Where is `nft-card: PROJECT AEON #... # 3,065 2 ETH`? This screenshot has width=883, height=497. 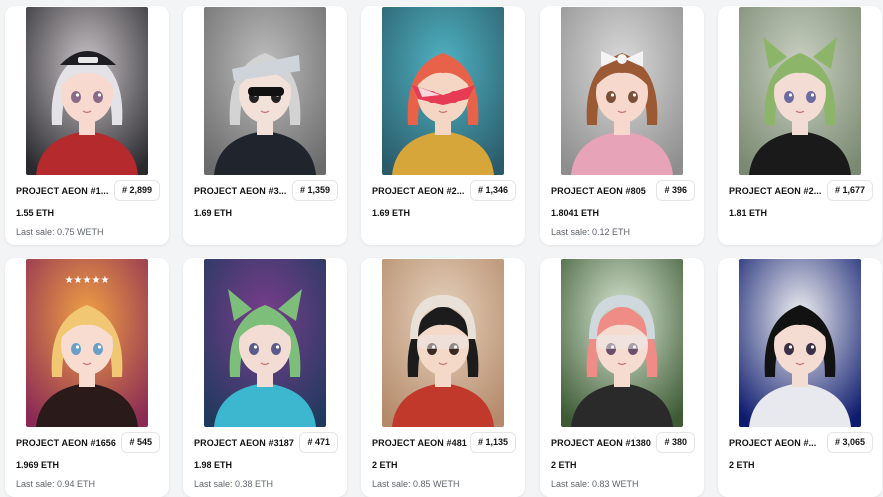 nft-card: PROJECT AEON #... # 3,065 2 ETH is located at coordinates (800, 377).